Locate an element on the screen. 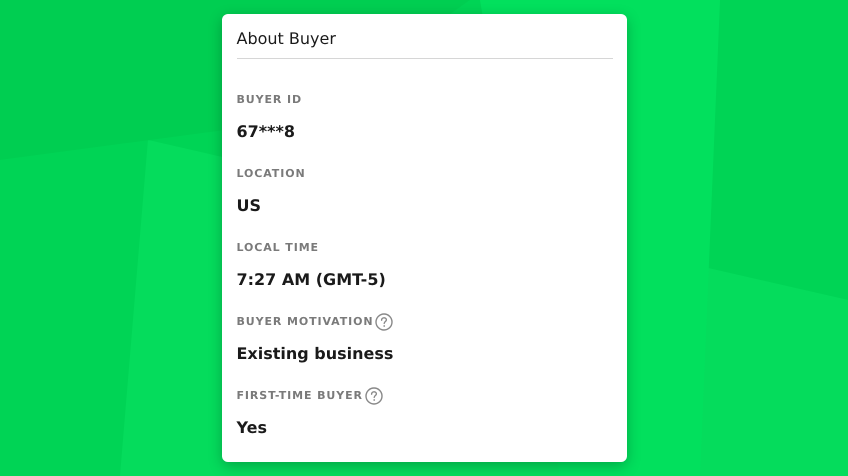 The image size is (848, 476). field-label: FIRST-TIME BUYER is located at coordinates (299, 396).